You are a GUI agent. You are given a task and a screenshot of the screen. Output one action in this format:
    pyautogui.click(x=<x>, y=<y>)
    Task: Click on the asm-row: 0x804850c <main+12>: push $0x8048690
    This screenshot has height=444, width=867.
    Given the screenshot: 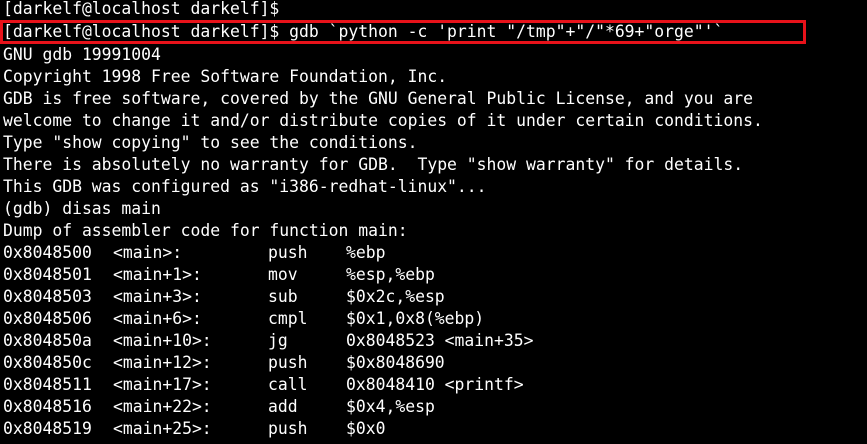 What is the action you would take?
    pyautogui.click(x=224, y=363)
    